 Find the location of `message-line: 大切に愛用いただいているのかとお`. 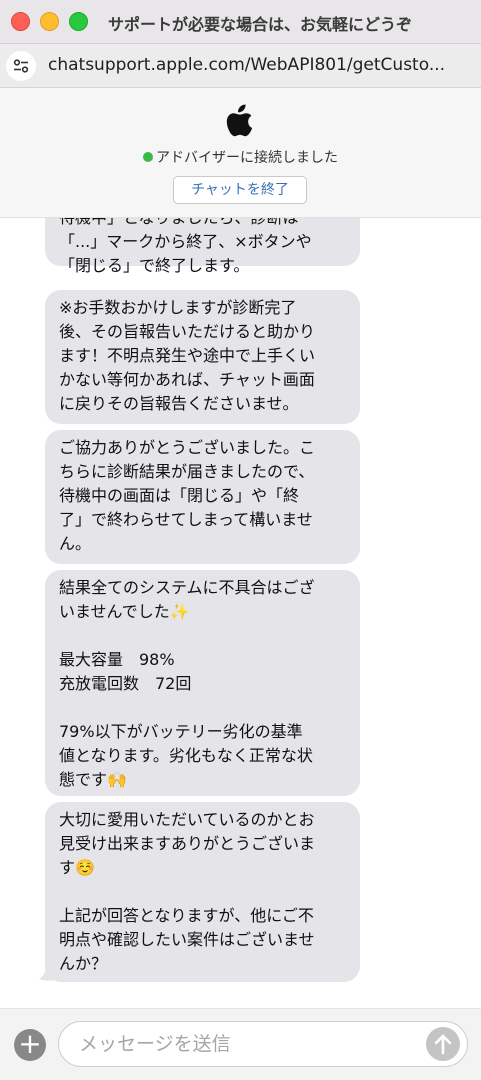

message-line: 大切に愛用いただいているのかとお is located at coordinates (187, 819).